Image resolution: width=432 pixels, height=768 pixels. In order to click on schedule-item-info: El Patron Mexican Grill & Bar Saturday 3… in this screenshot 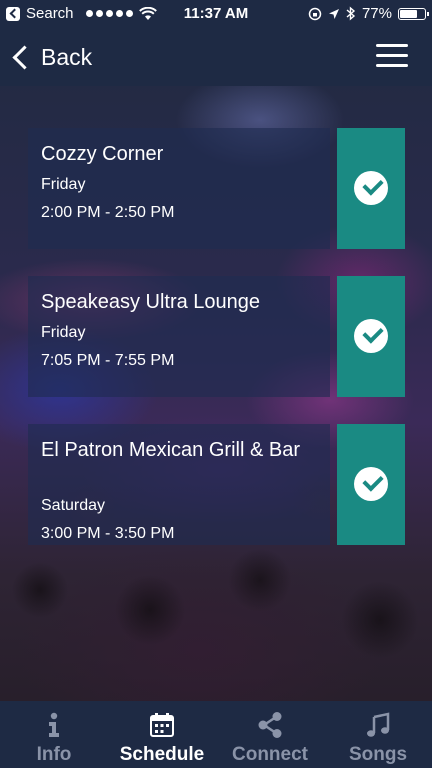, I will do `click(179, 484)`.